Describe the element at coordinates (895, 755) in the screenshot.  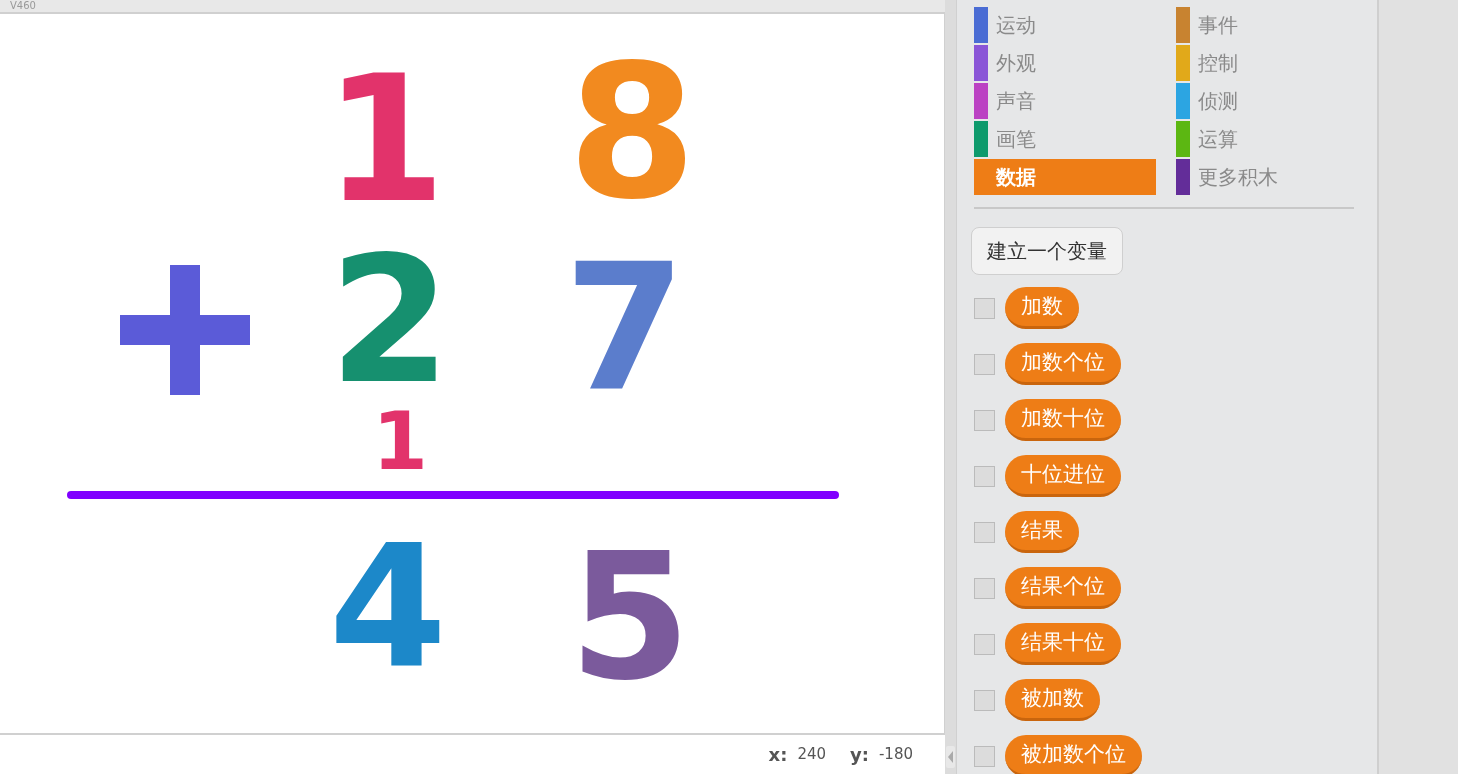
I see `y-coordinate: -180` at that location.